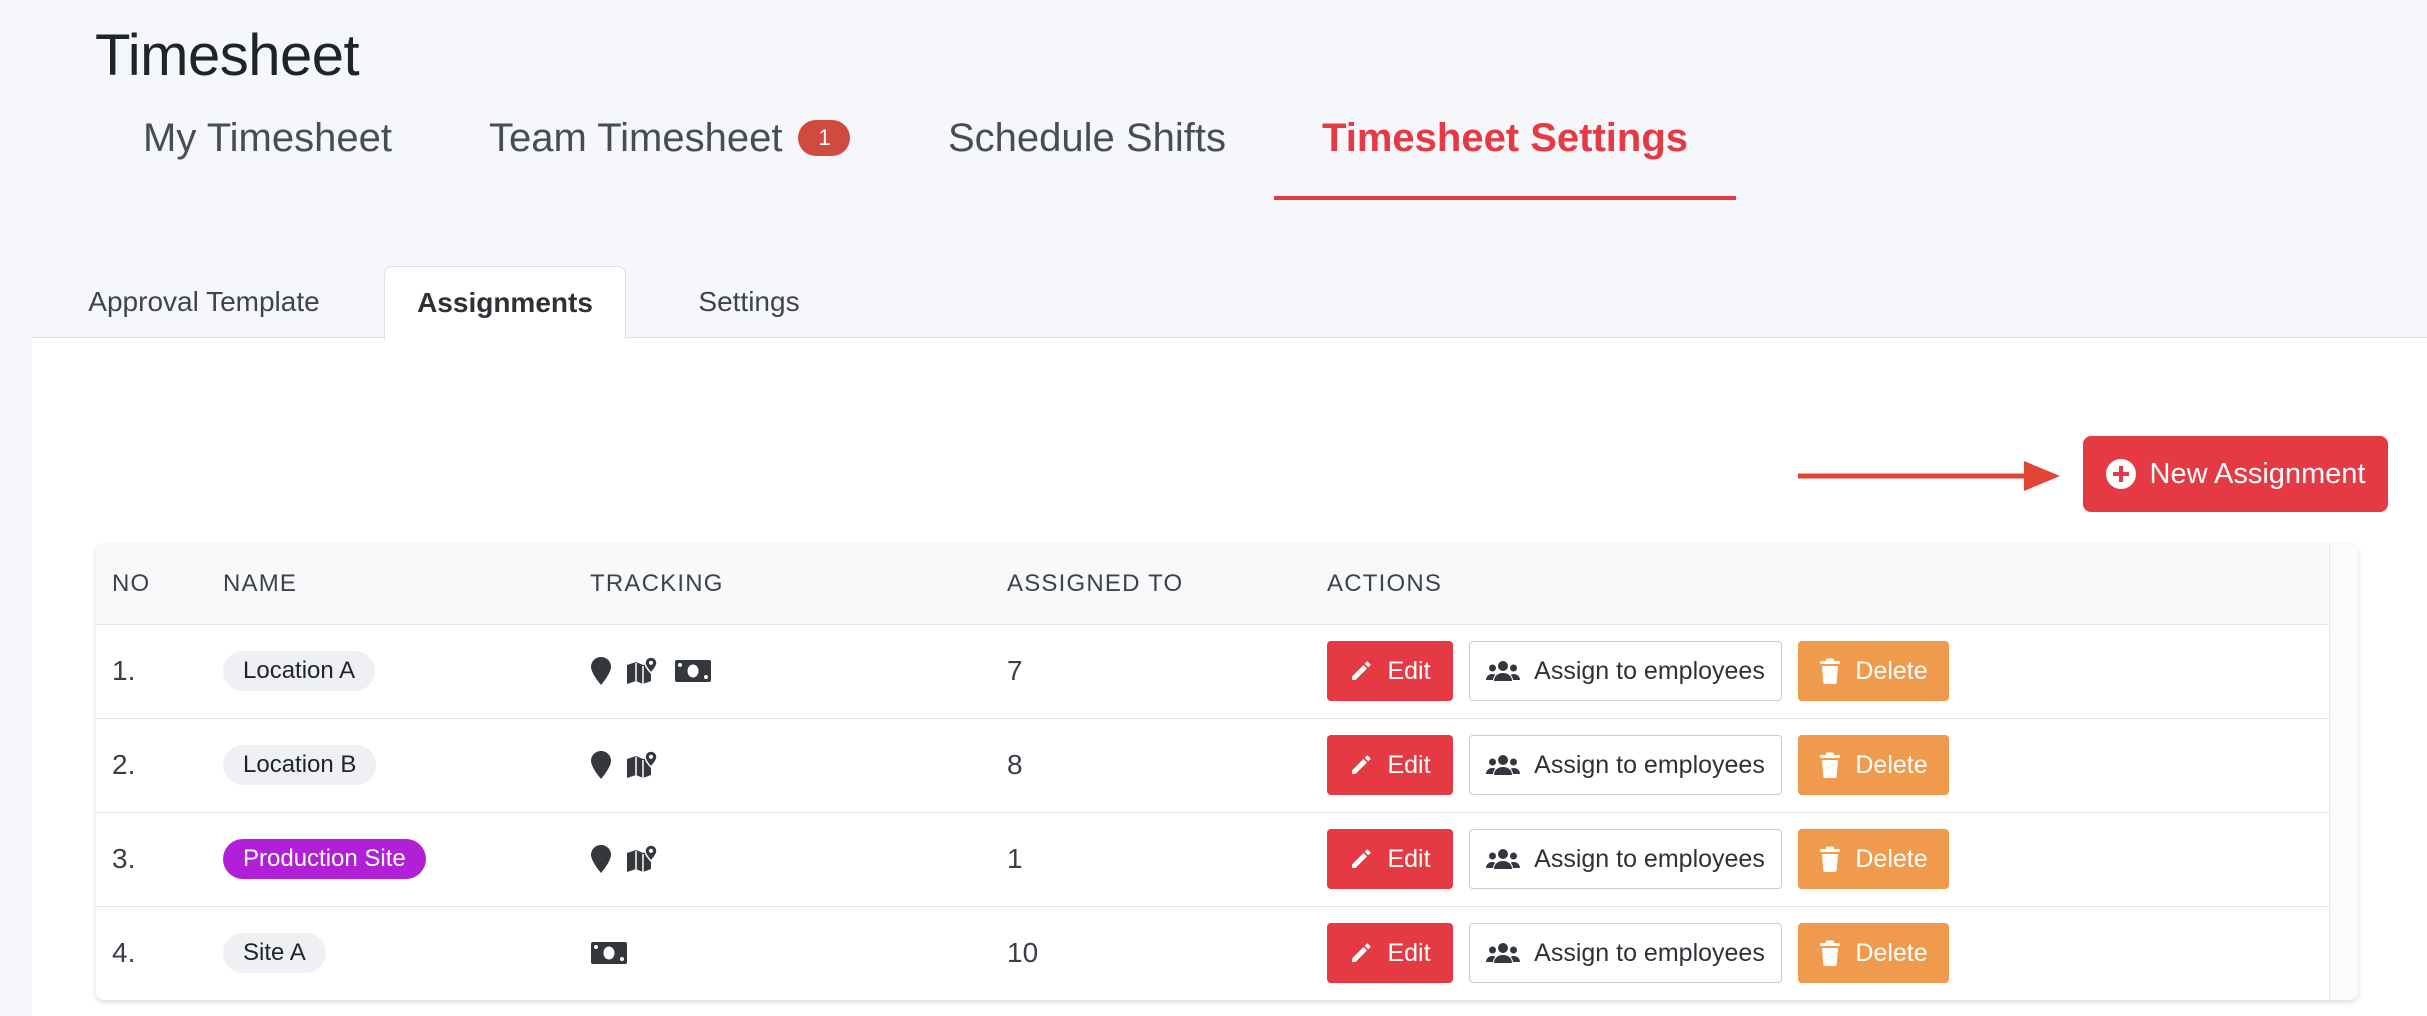 Image resolution: width=2427 pixels, height=1016 pixels. What do you see at coordinates (124, 952) in the screenshot?
I see `row-number: 4.` at bounding box center [124, 952].